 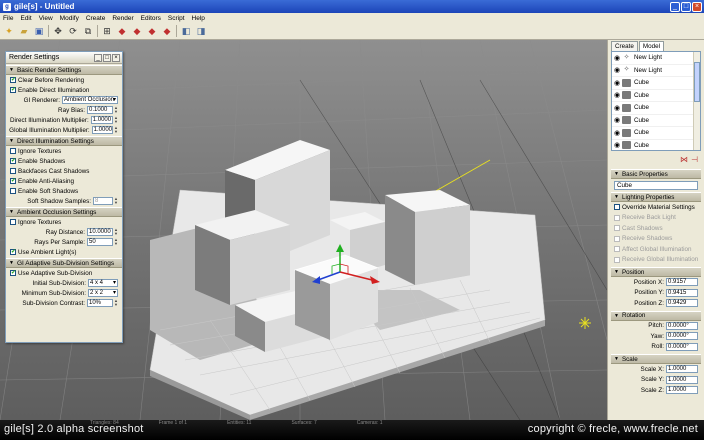 I want to click on tab-model: Model, so click(x=651, y=46).